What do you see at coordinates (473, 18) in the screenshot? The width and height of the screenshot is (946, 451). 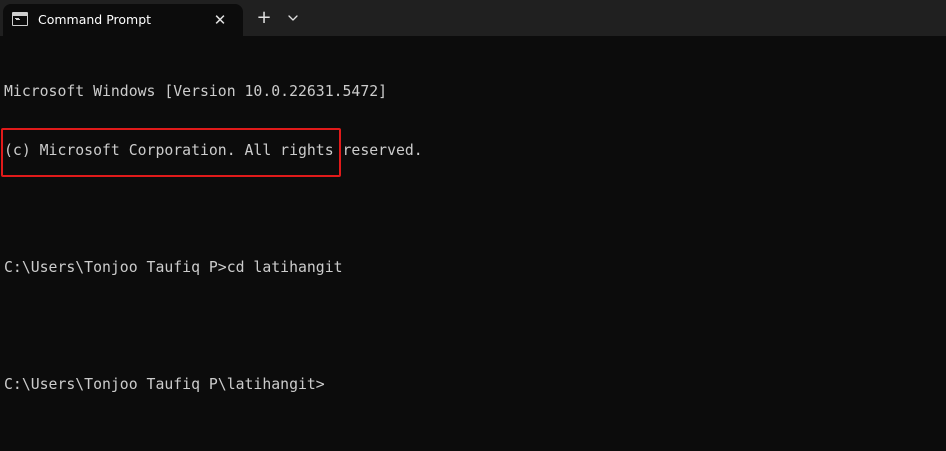 I see `title-bar: Command Prompt ✕ +` at bounding box center [473, 18].